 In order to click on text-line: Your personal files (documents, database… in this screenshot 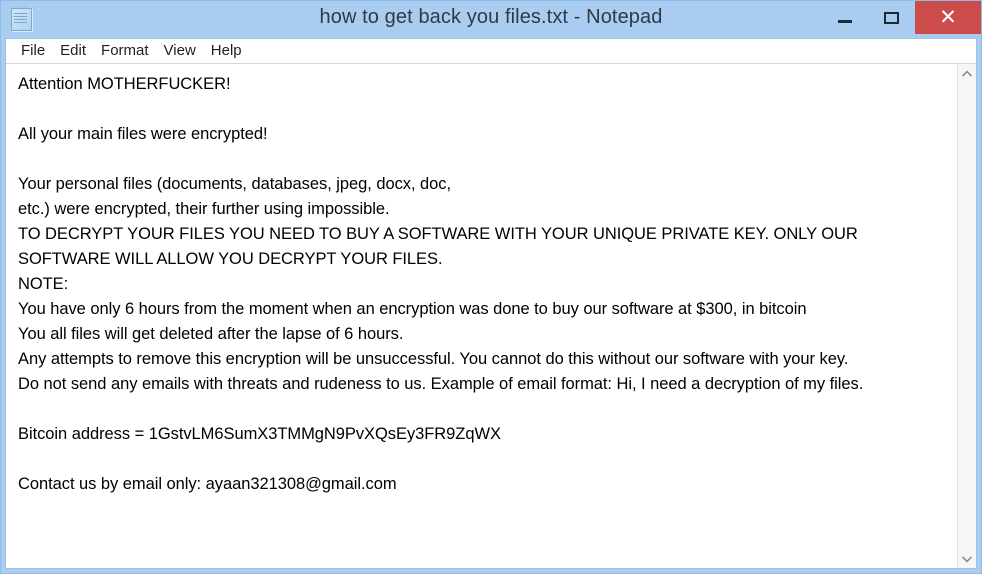, I will do `click(235, 184)`.